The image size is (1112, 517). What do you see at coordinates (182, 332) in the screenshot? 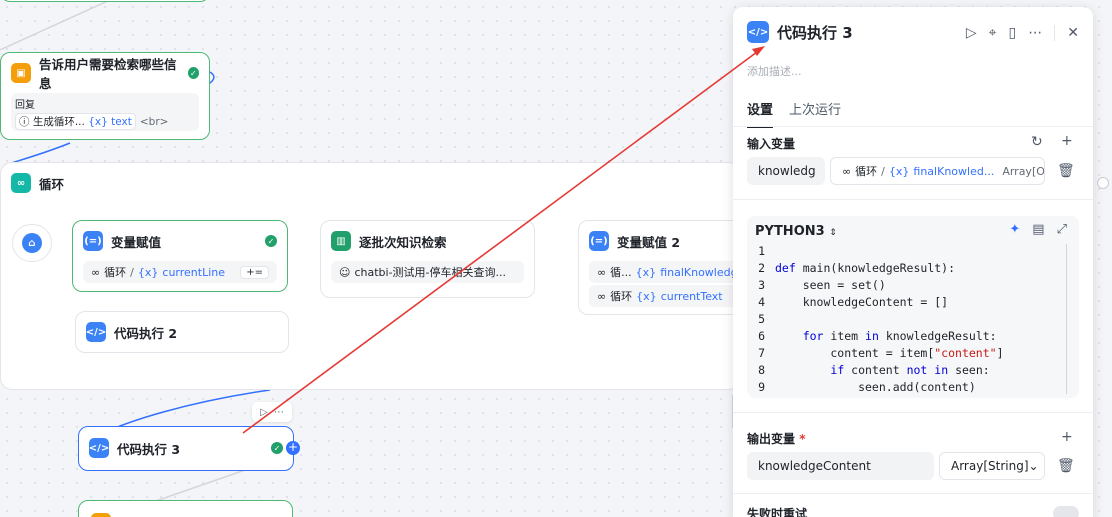
I see `node-code-2: </> 代码执行 2` at bounding box center [182, 332].